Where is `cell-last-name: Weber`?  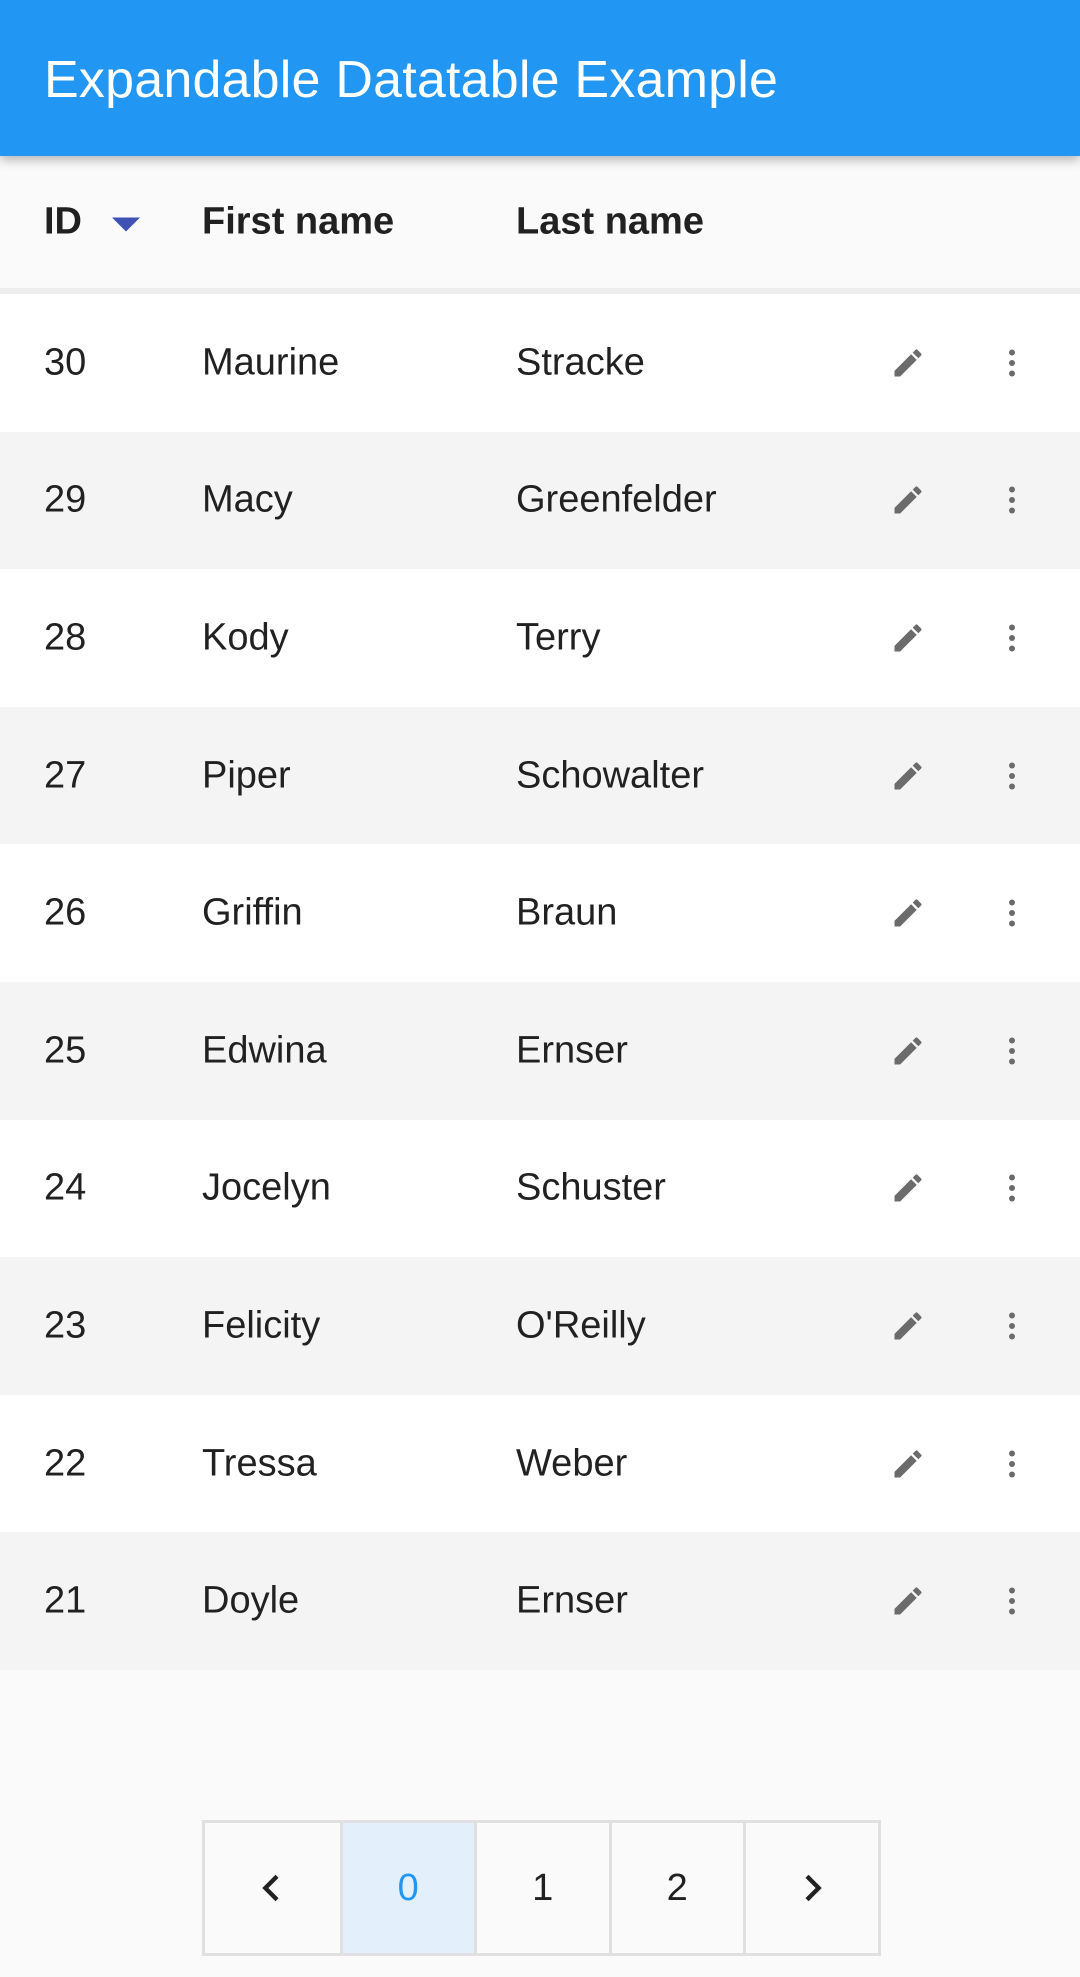 cell-last-name: Weber is located at coordinates (572, 1463).